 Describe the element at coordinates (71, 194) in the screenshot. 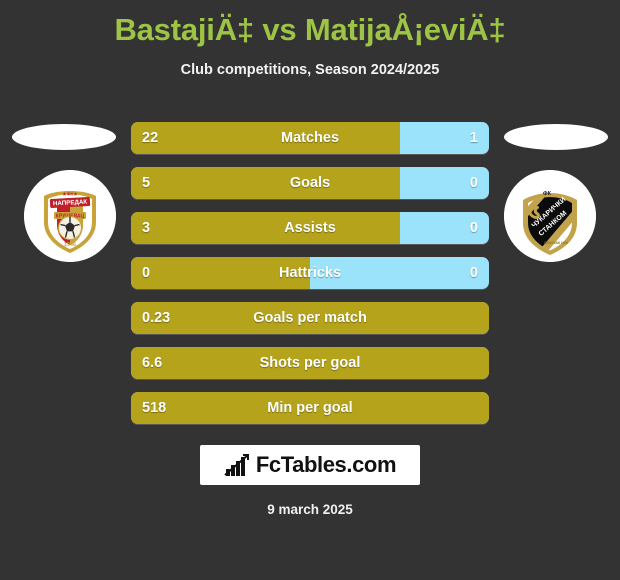

I see `svg-text: ★ФК★` at that location.